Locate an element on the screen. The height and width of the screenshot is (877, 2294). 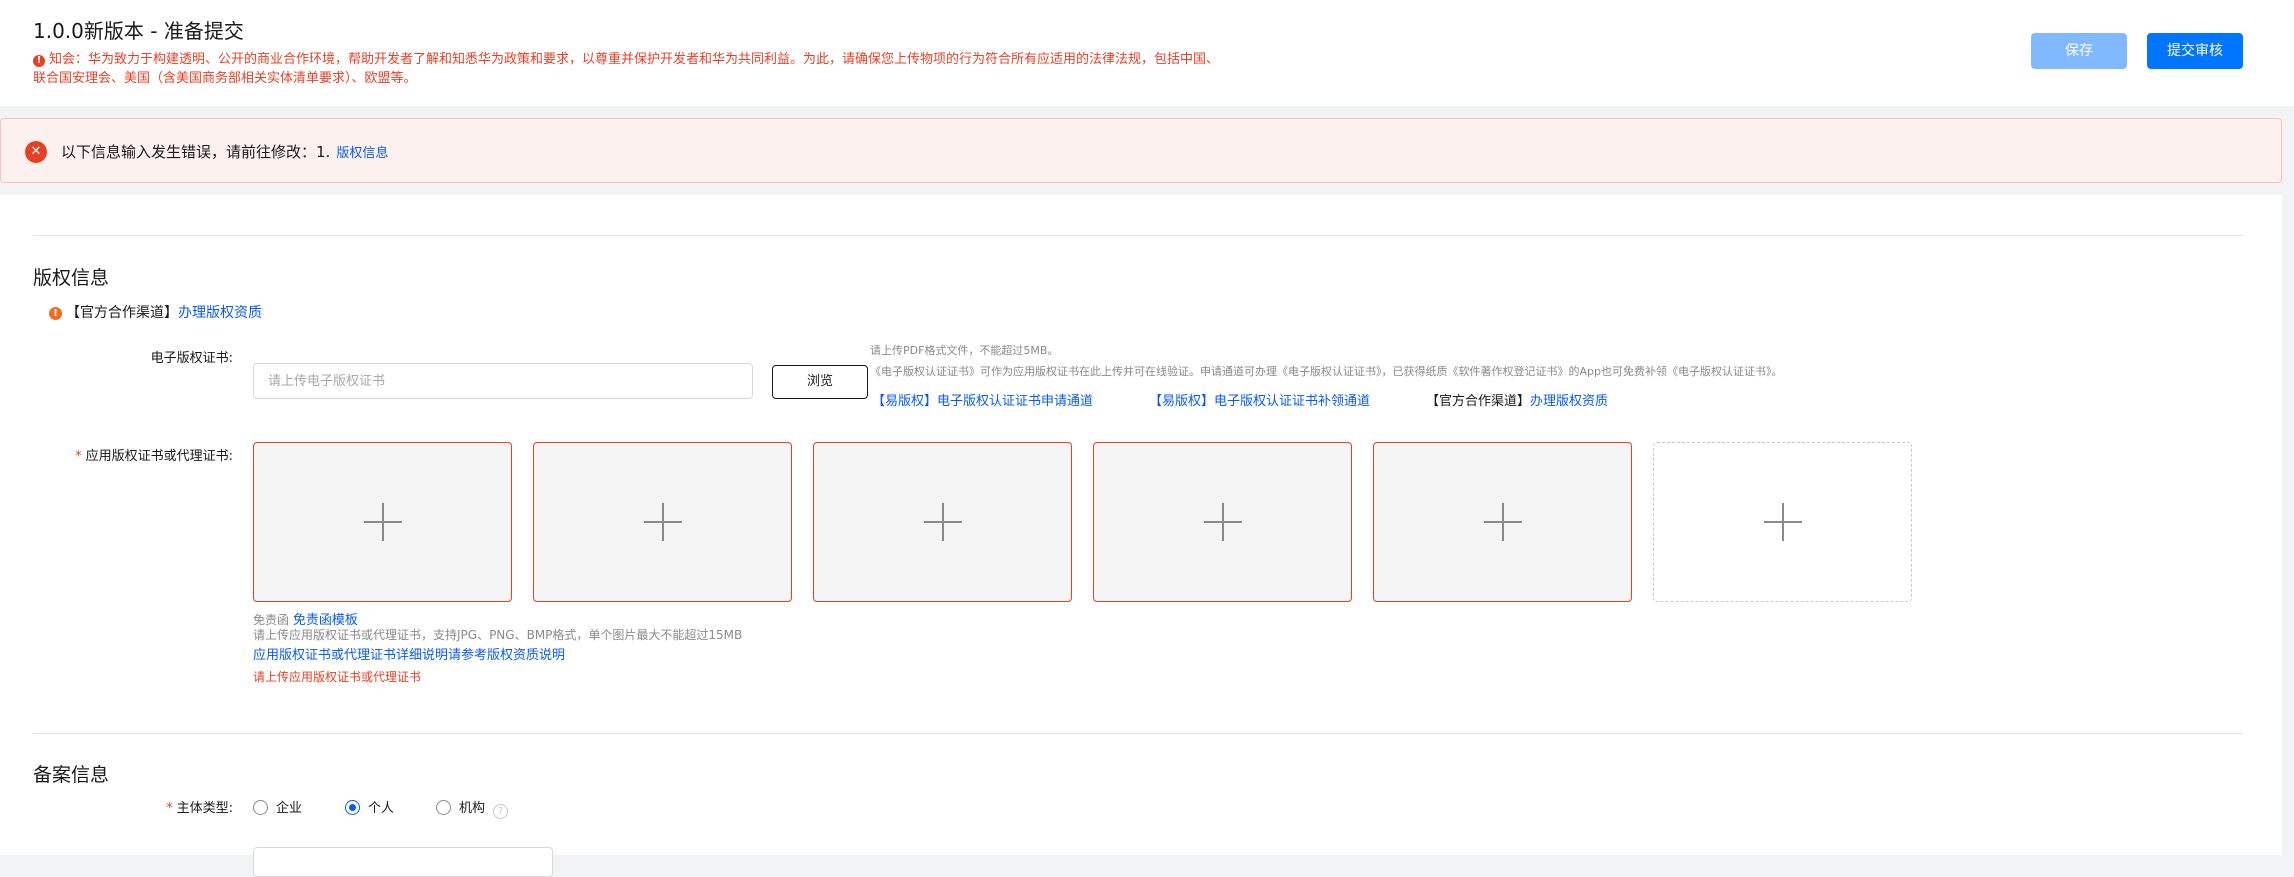
browse-button: 浏览 is located at coordinates (820, 382).